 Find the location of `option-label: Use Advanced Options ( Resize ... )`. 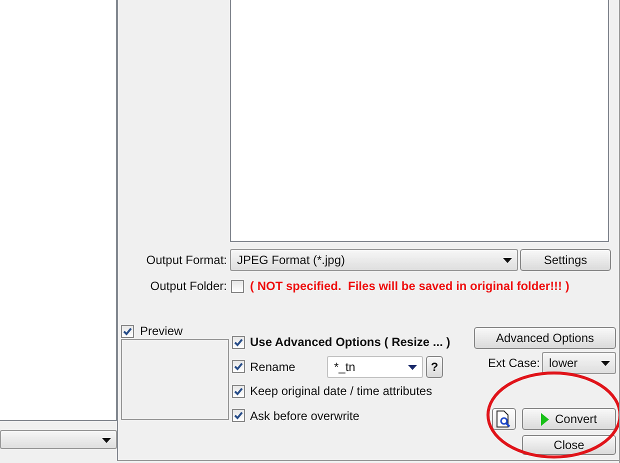

option-label: Use Advanced Options ( Resize ... ) is located at coordinates (350, 342).